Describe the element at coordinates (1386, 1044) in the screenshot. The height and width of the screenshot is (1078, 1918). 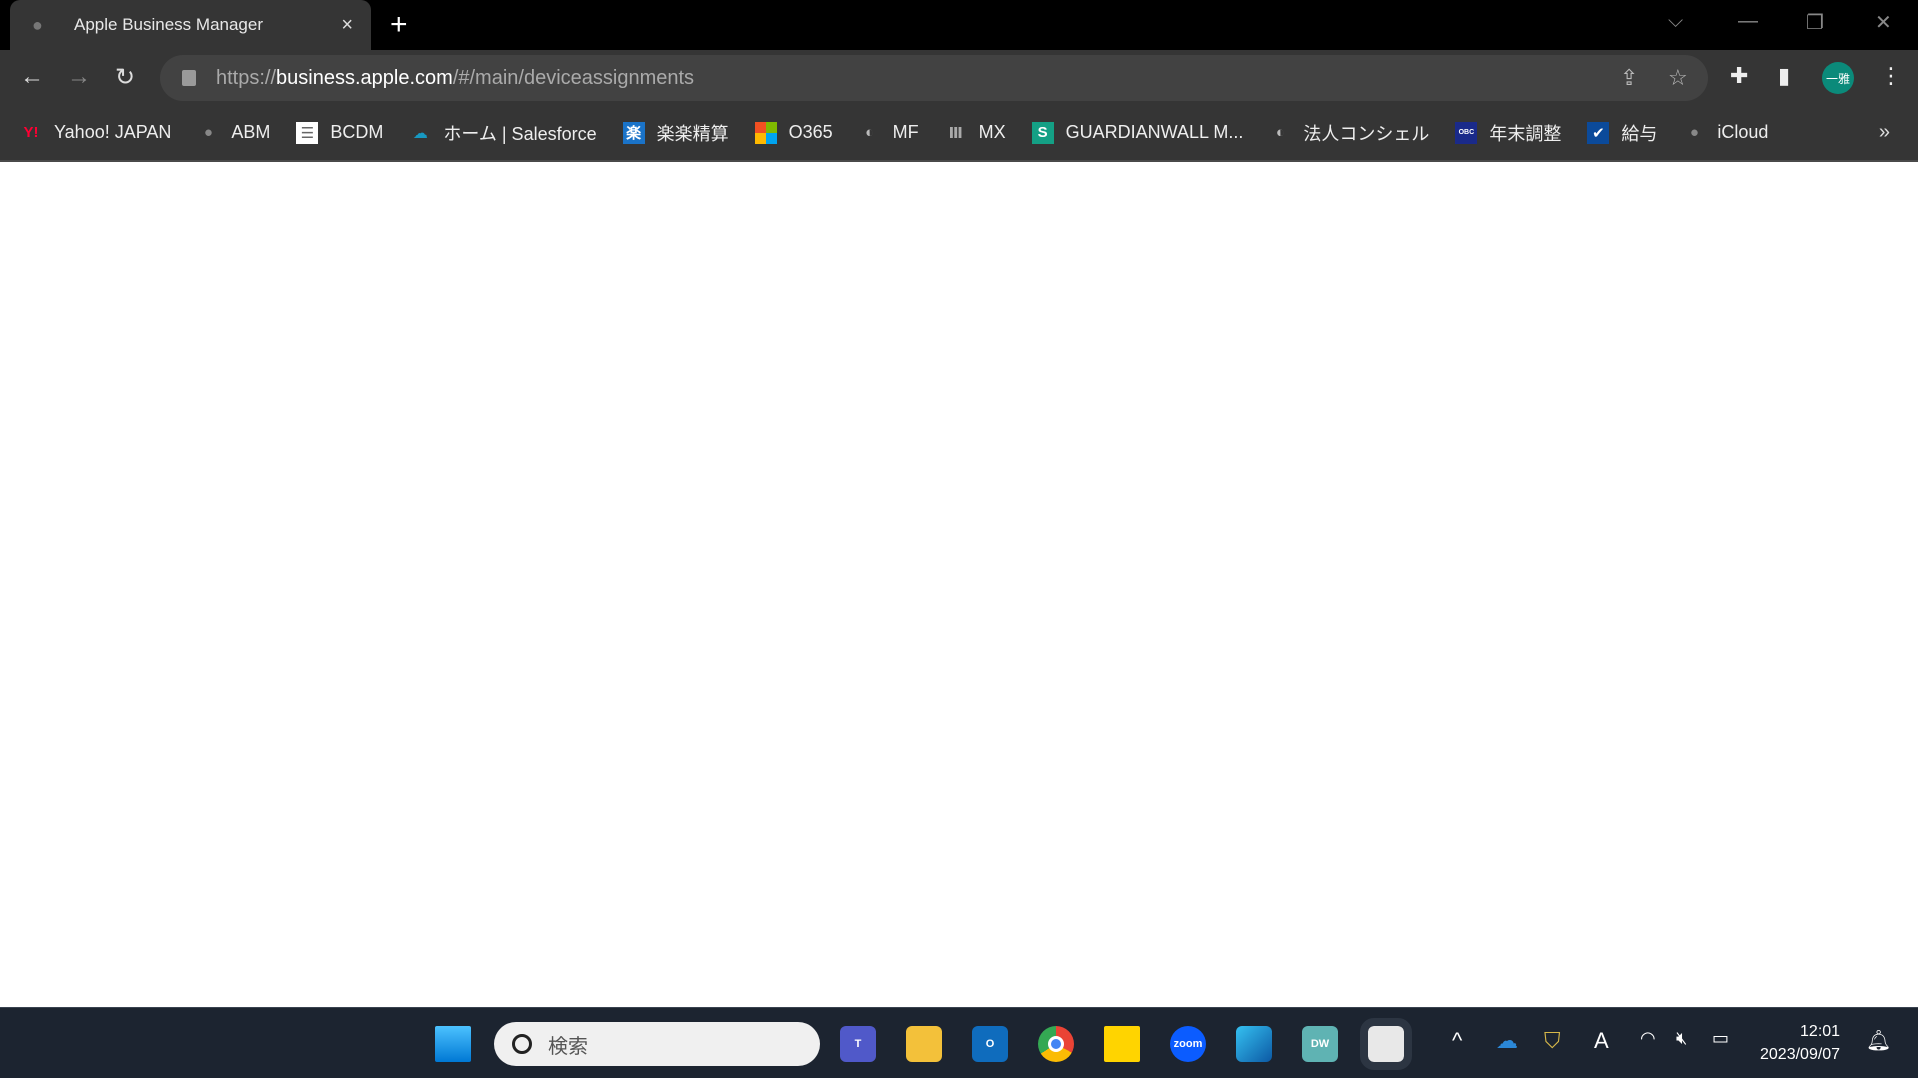
I see `snipping-tool-icon` at that location.